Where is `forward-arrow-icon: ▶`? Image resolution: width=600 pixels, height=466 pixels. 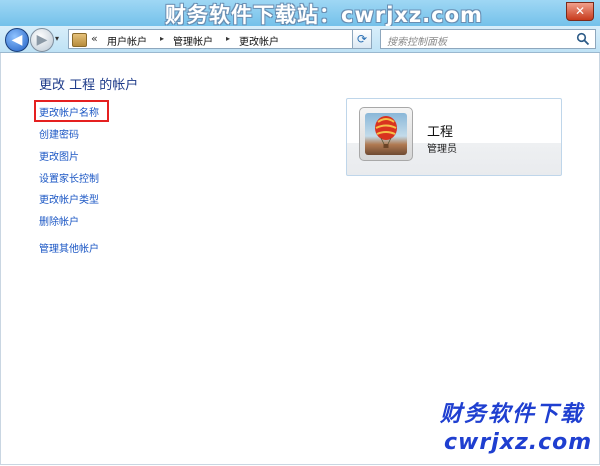 forward-arrow-icon: ▶ is located at coordinates (42, 40).